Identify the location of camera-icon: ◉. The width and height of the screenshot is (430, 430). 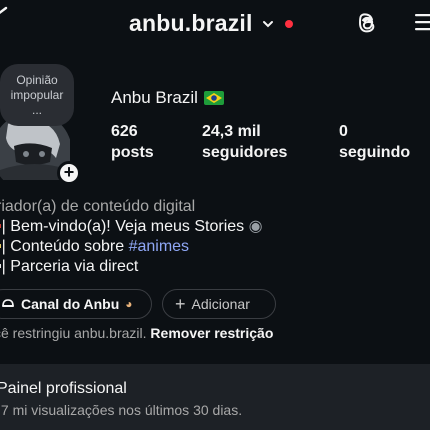
(255, 226).